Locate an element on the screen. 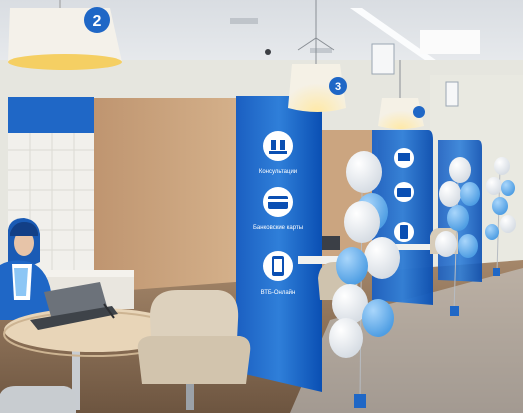 The height and width of the screenshot is (413, 523). lamp-number-badge is located at coordinates (419, 112).